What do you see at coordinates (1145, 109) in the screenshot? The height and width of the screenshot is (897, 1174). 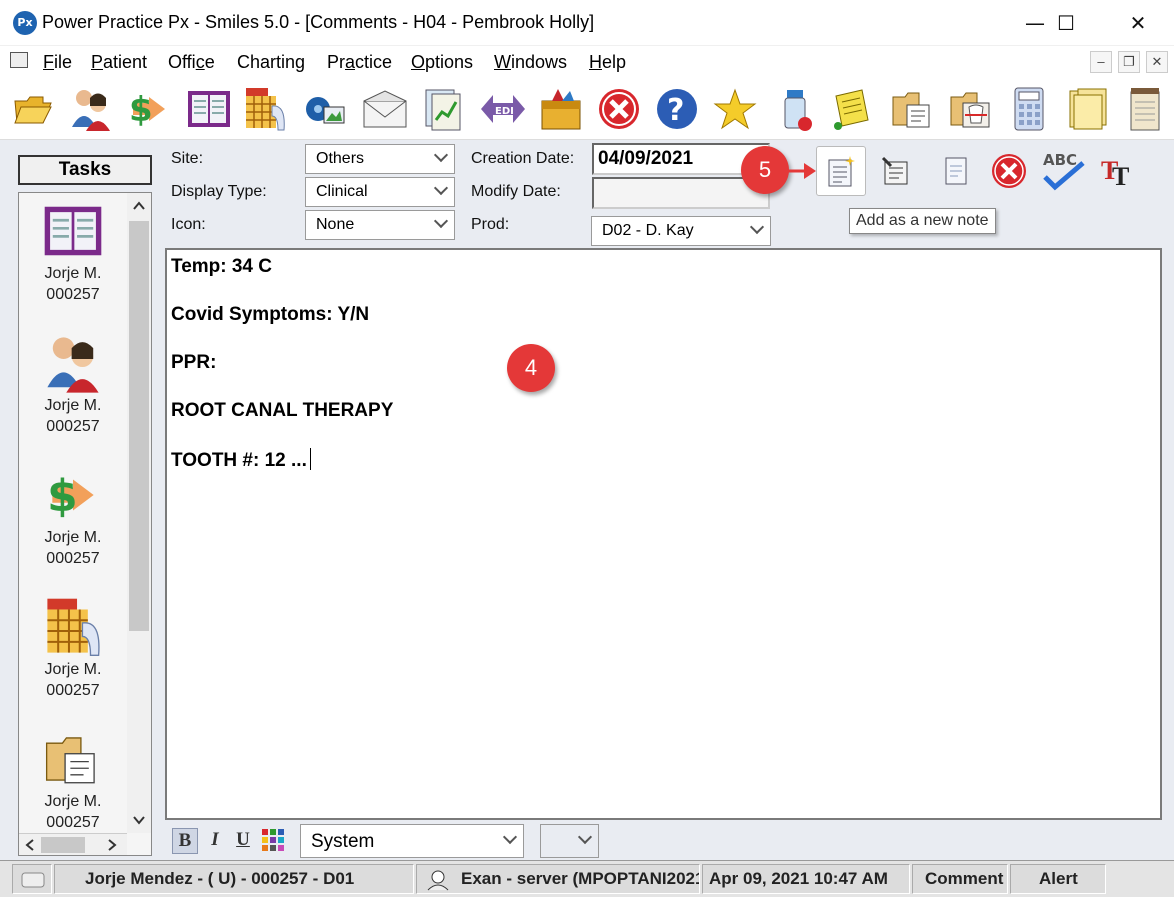 I see `notepad-icon` at bounding box center [1145, 109].